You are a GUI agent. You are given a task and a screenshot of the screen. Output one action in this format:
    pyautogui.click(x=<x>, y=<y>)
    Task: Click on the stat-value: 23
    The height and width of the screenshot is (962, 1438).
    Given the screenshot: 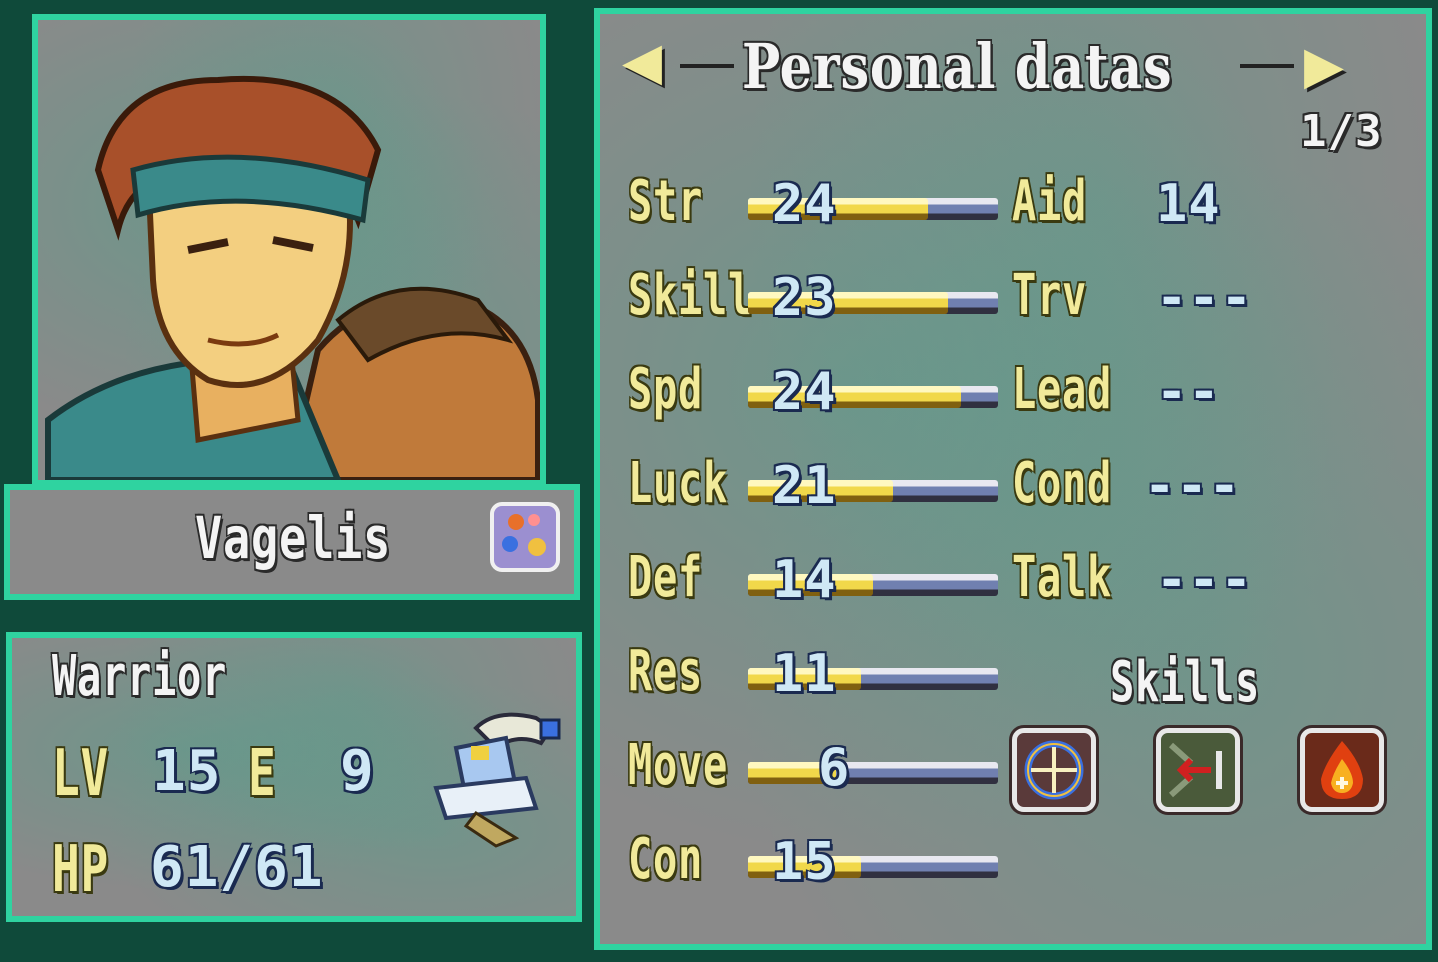 What is the action you would take?
    pyautogui.click(x=804, y=298)
    